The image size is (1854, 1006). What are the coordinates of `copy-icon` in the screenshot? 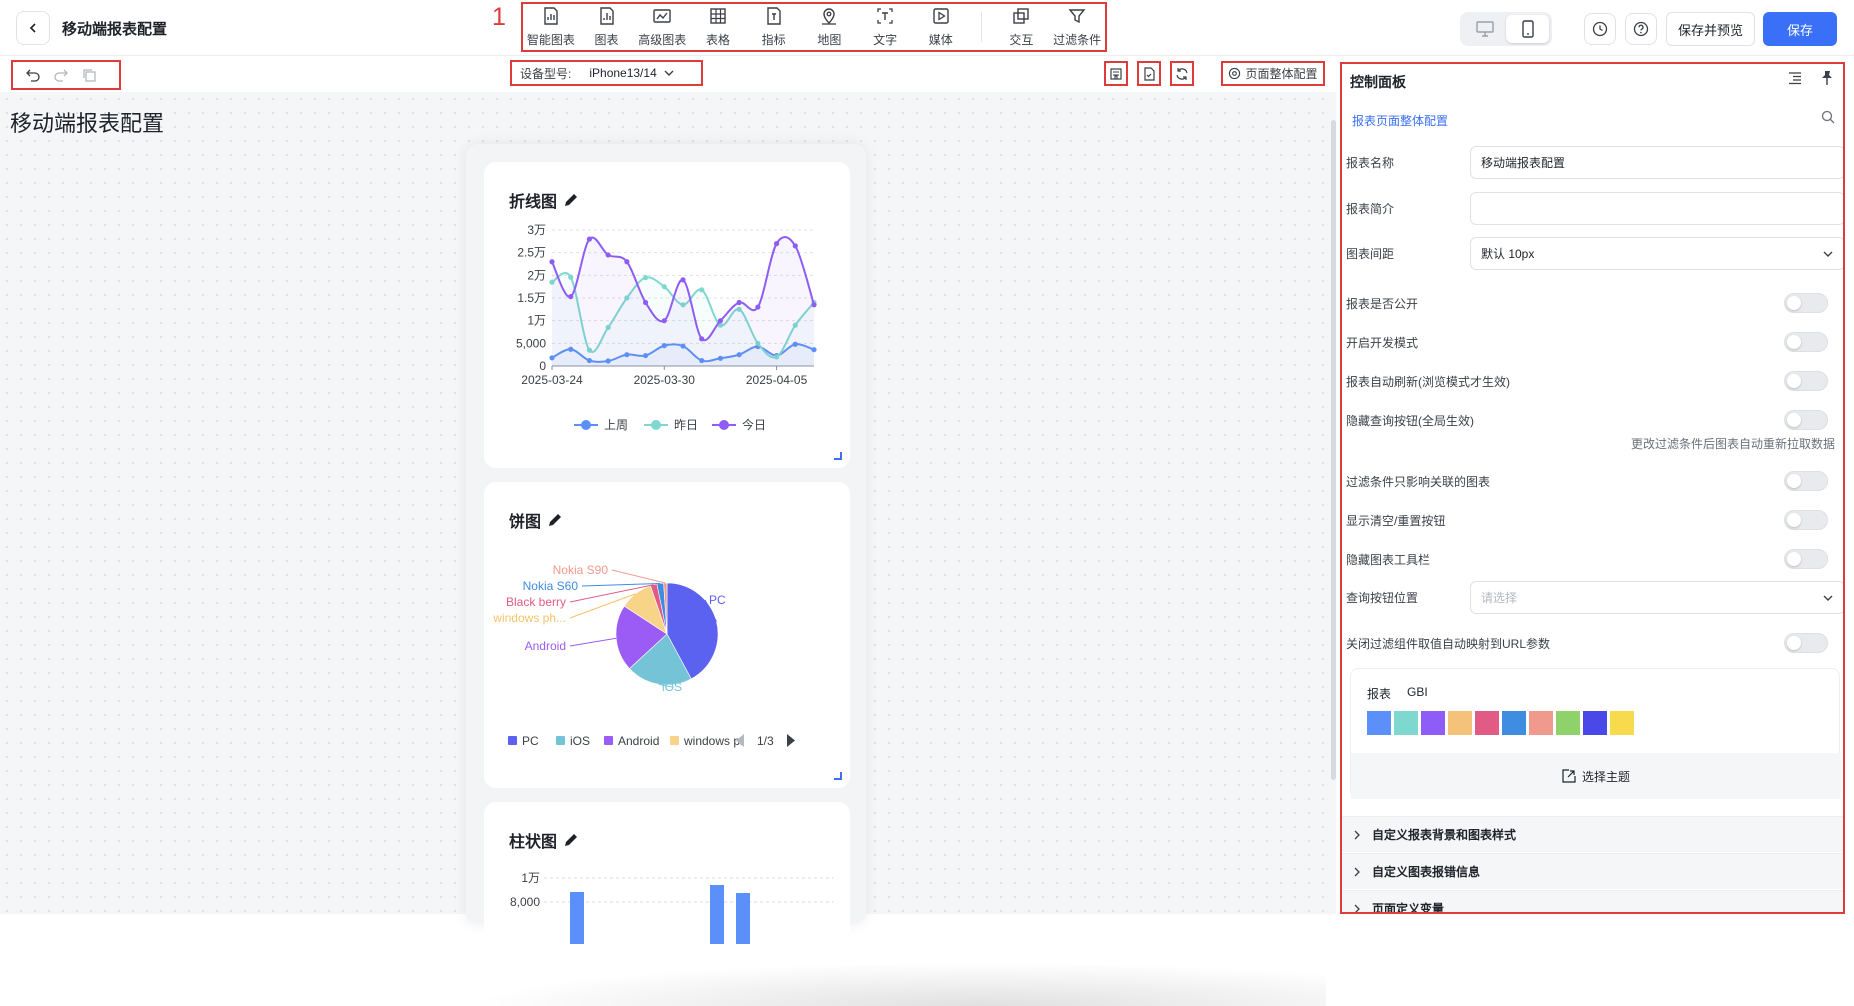 It's located at (89, 75).